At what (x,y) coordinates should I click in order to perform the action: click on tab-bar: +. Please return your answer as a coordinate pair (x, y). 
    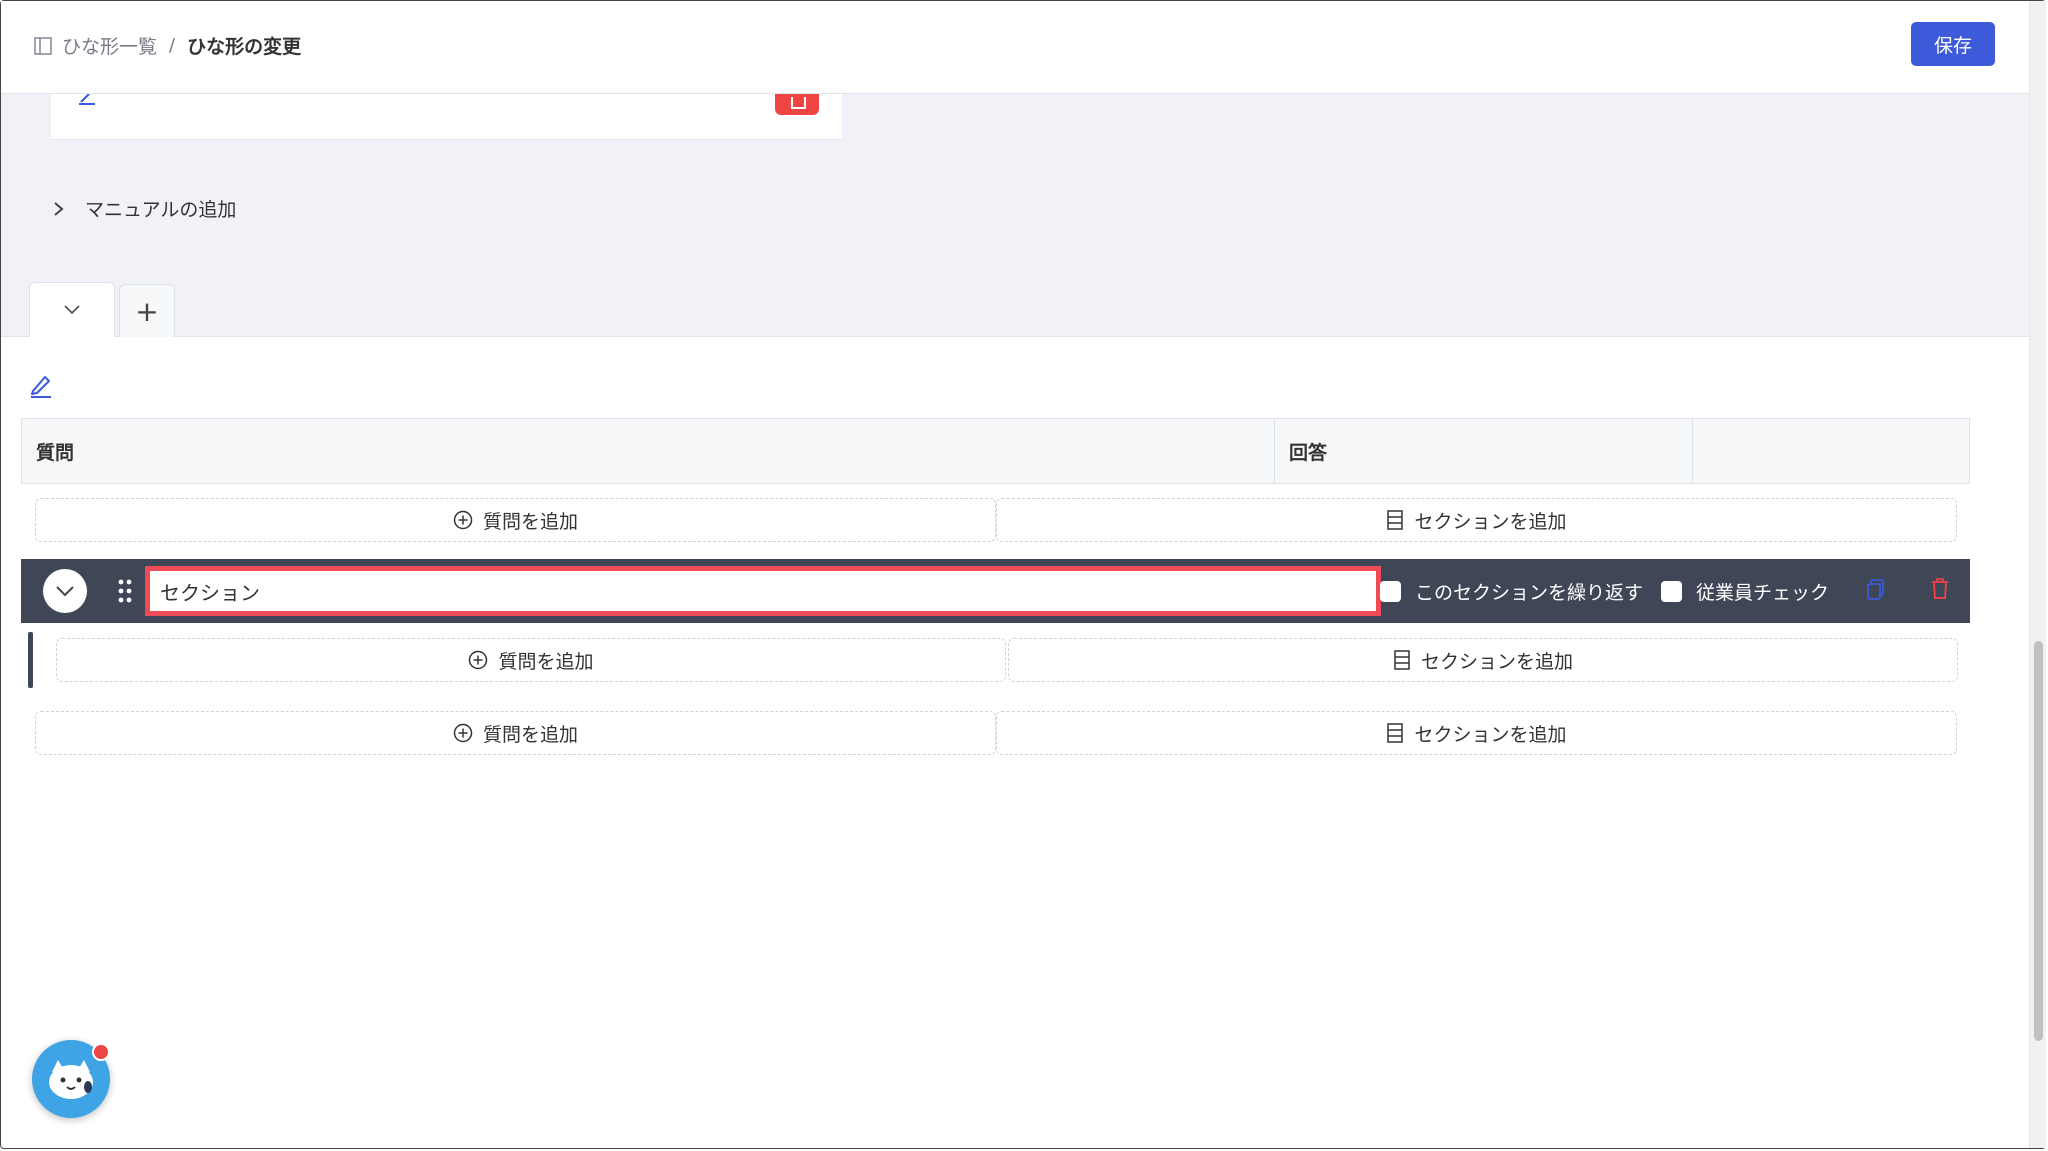
    Looking at the image, I should click on (102, 309).